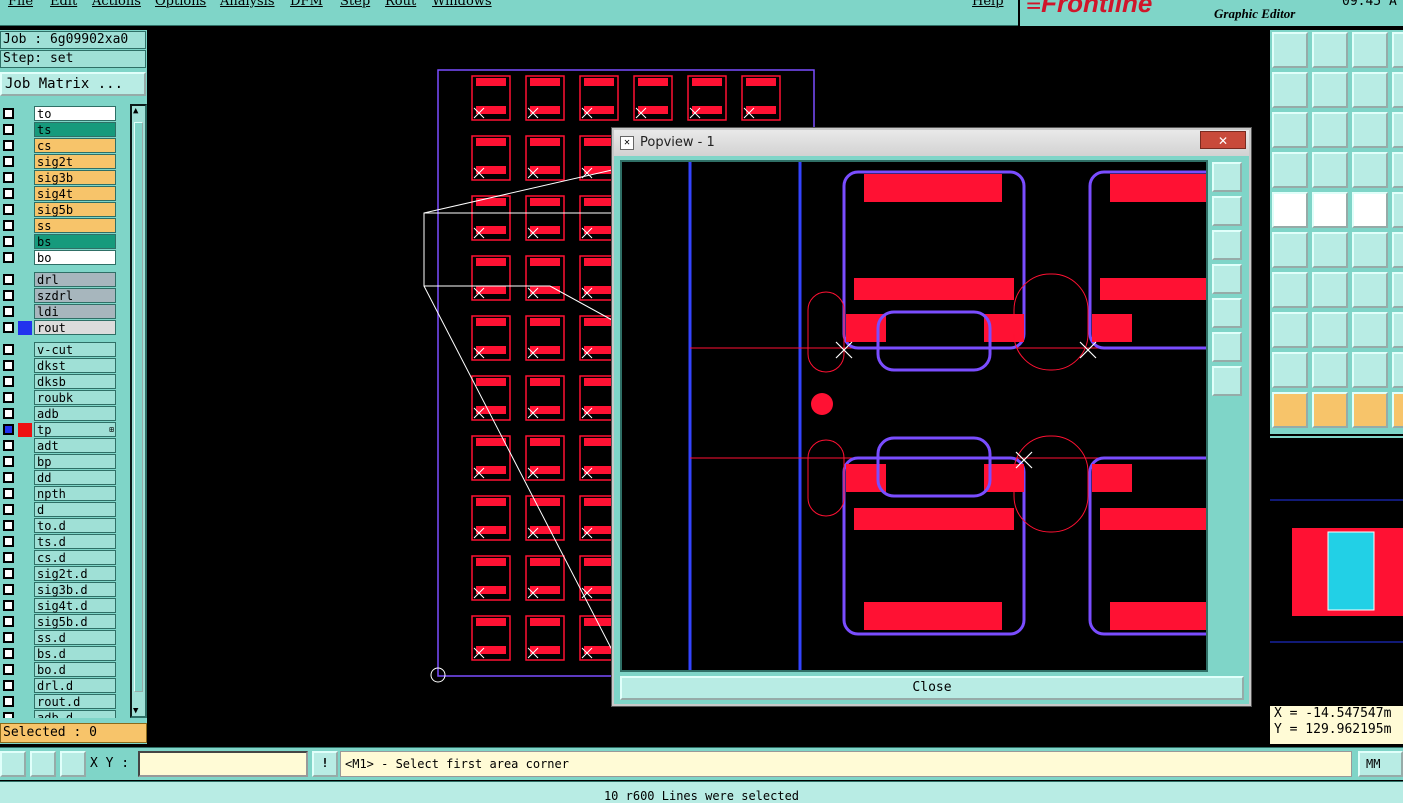 Image resolution: width=1403 pixels, height=803 pixels. I want to click on scroll-up-icon: ▲, so click(135, 111).